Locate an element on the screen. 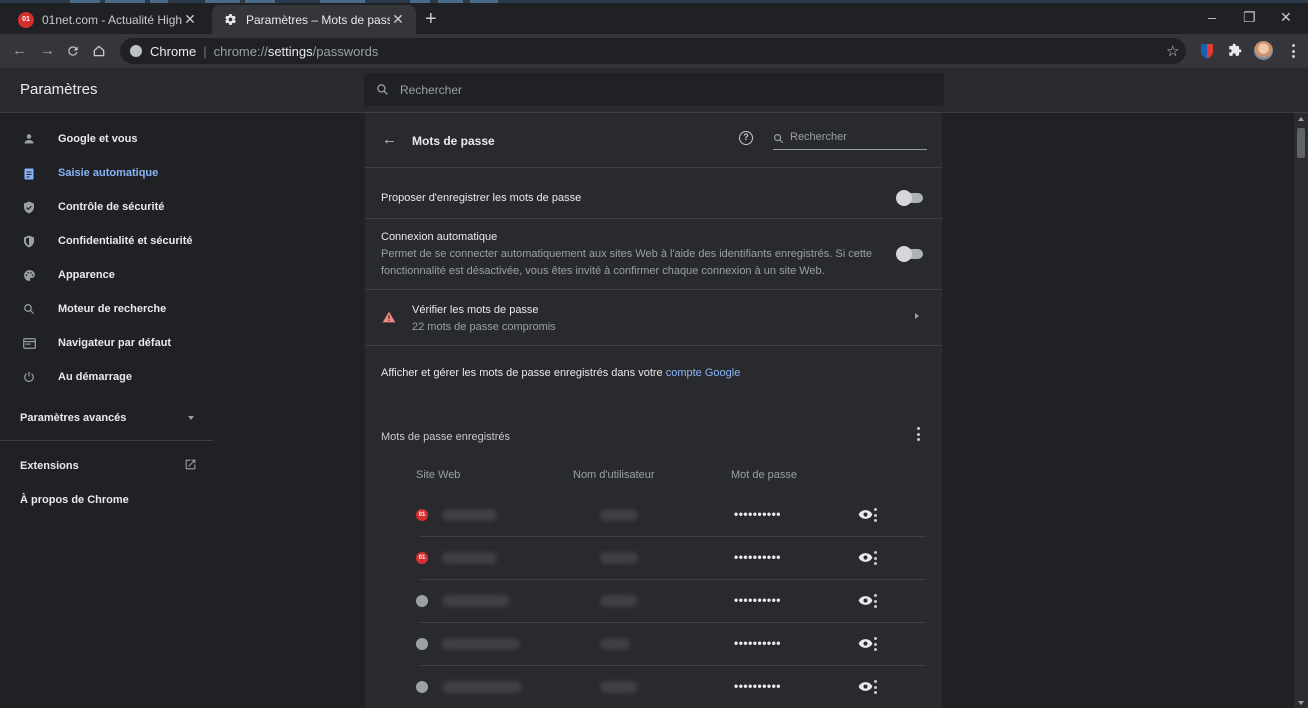  tab-settings-passwords: Paramètres – Mots de passe ✕ is located at coordinates (314, 19).